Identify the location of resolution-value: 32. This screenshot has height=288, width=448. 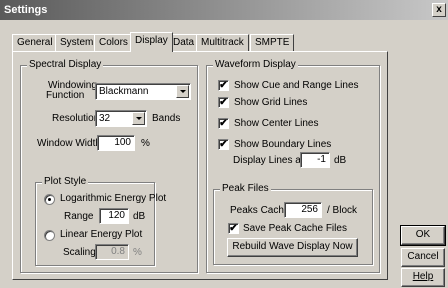
(105, 118).